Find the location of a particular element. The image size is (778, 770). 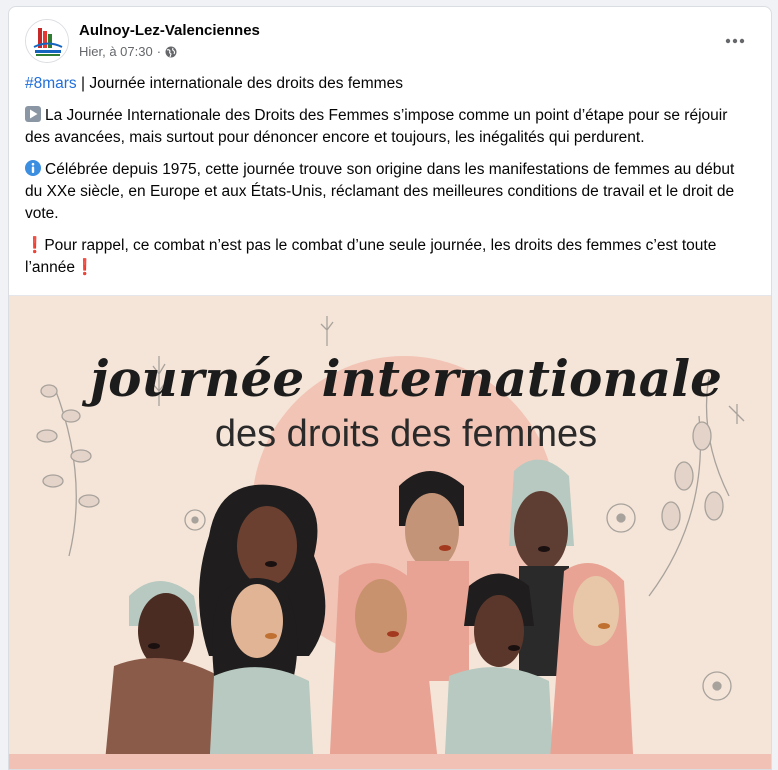

more-options-icon is located at coordinates (735, 41).